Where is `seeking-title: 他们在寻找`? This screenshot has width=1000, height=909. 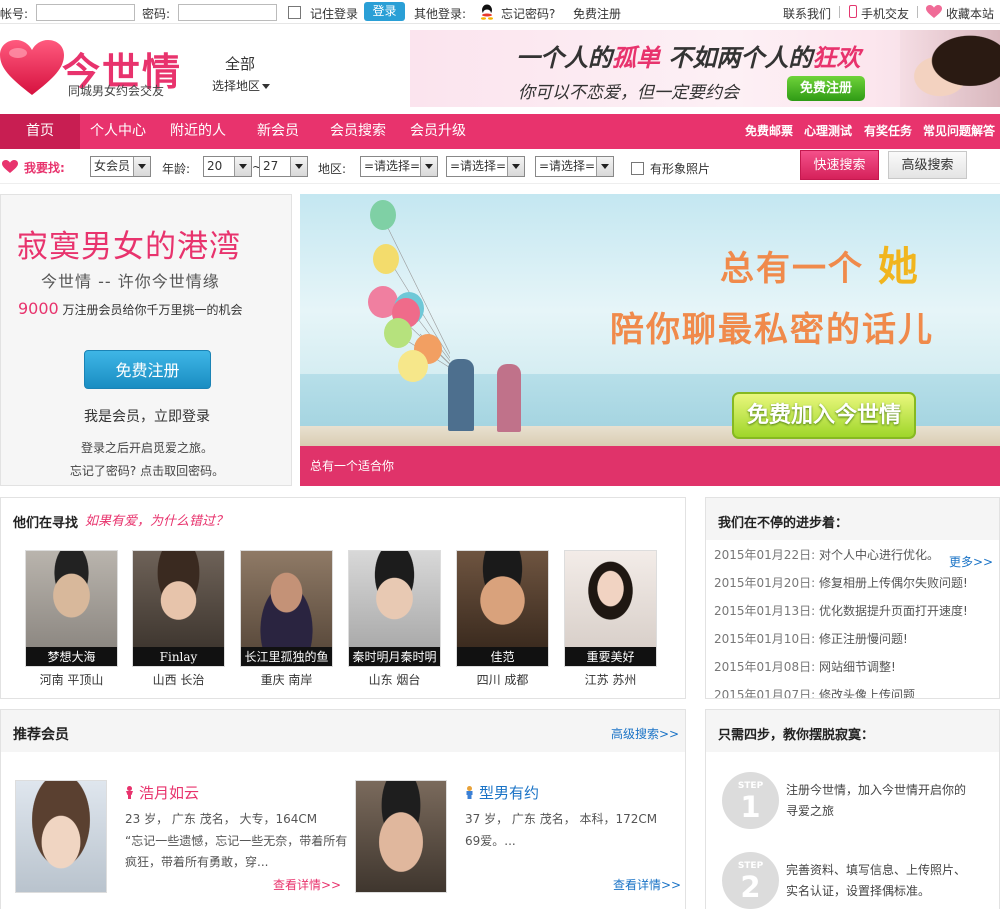 seeking-title: 他们在寻找 is located at coordinates (46, 523).